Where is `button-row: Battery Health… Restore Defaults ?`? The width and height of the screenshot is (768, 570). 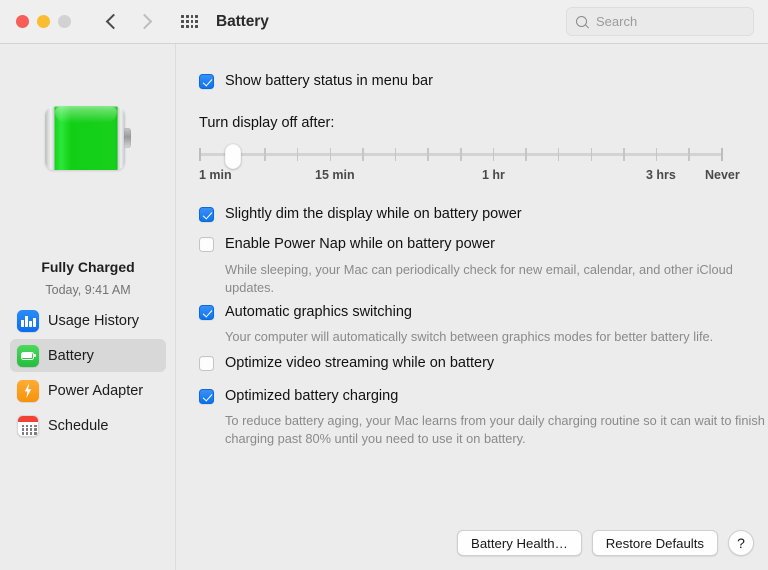 button-row: Battery Health… Restore Defaults ? is located at coordinates (605, 543).